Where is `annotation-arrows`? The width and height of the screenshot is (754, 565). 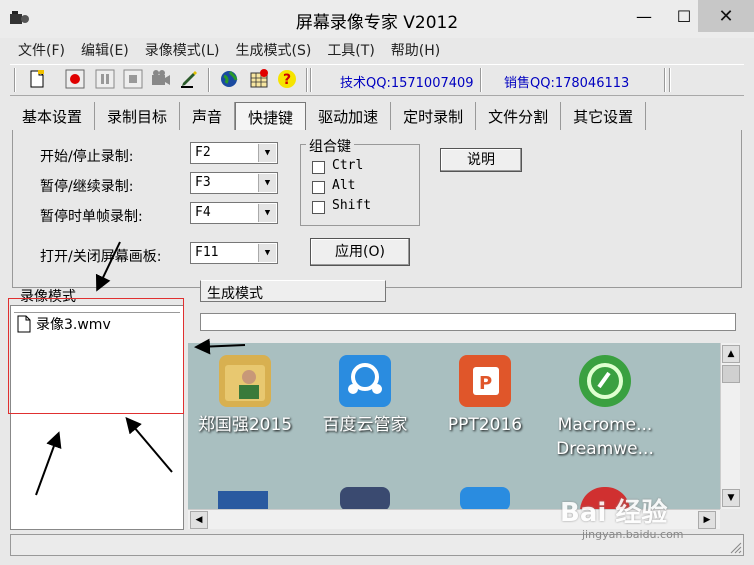 annotation-arrows is located at coordinates (140, 368).